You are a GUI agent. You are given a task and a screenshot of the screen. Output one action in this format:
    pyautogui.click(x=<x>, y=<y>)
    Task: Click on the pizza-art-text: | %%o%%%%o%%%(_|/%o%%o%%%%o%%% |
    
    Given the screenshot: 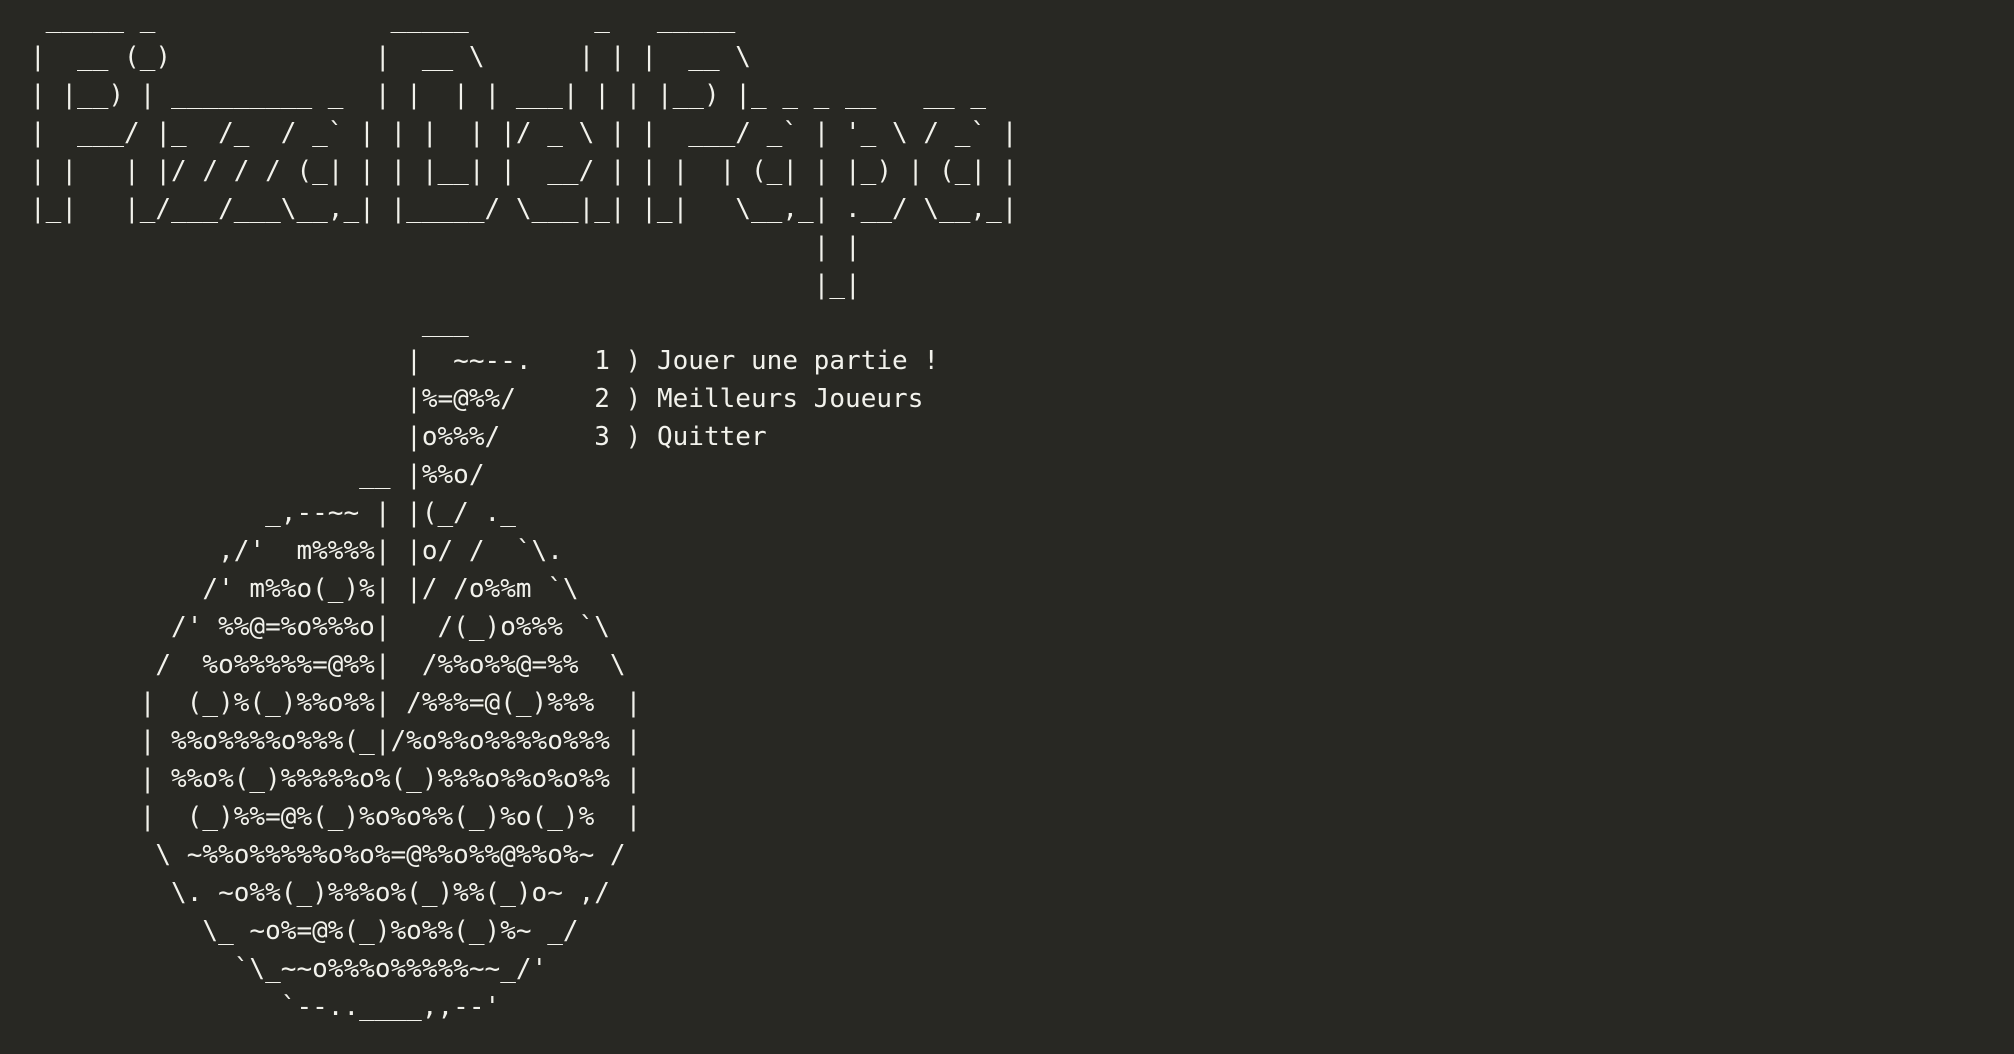 What is the action you would take?
    pyautogui.click(x=336, y=741)
    